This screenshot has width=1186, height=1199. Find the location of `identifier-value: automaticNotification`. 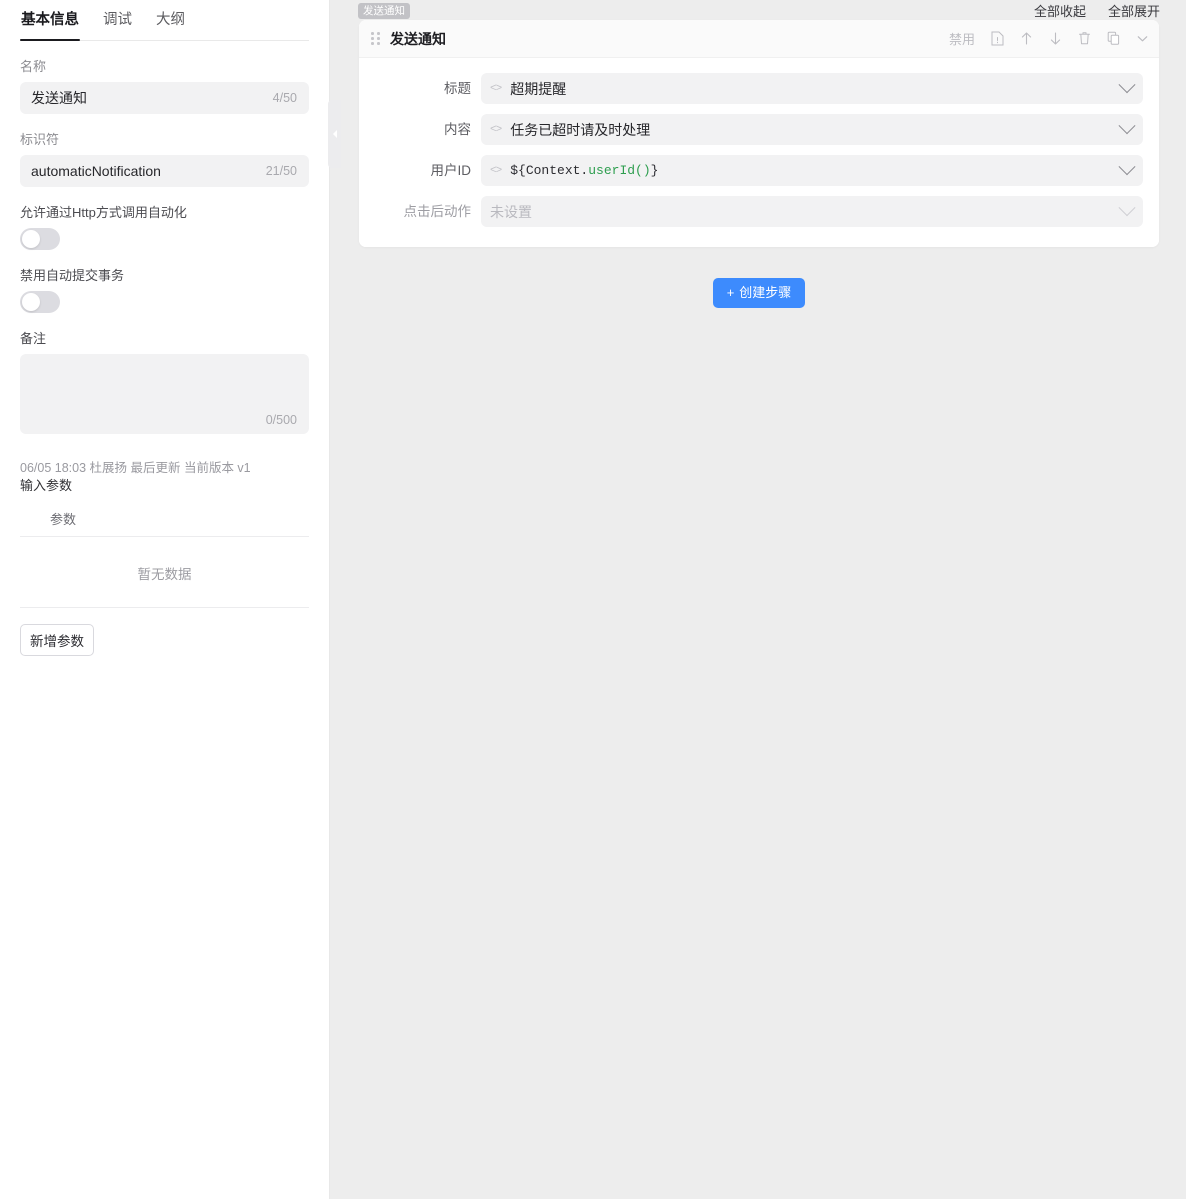

identifier-value: automaticNotification is located at coordinates (96, 171).